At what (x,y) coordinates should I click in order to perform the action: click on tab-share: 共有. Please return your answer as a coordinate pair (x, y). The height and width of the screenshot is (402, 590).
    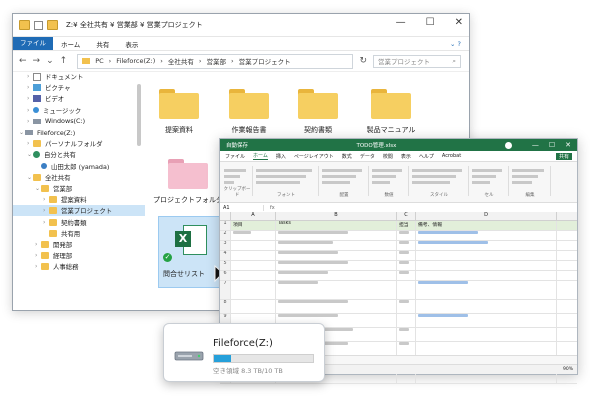
    Looking at the image, I should click on (102, 44).